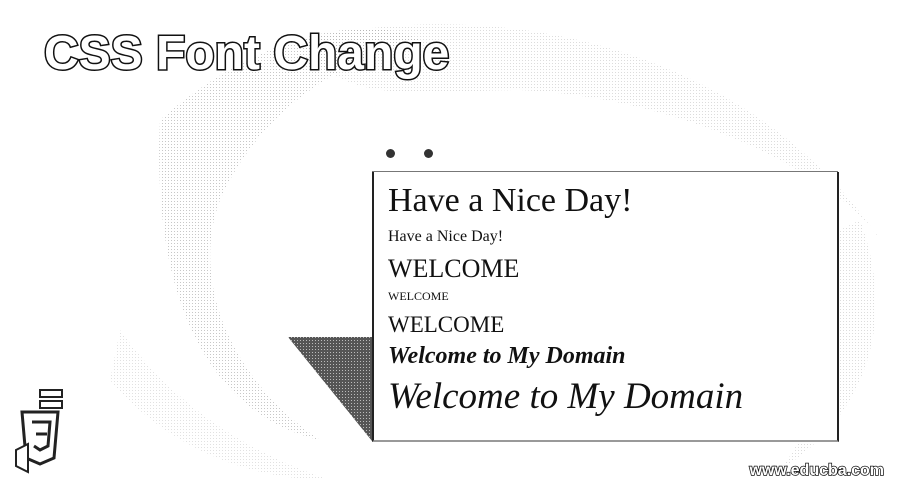  What do you see at coordinates (605, 154) in the screenshot?
I see `window-title-bar` at bounding box center [605, 154].